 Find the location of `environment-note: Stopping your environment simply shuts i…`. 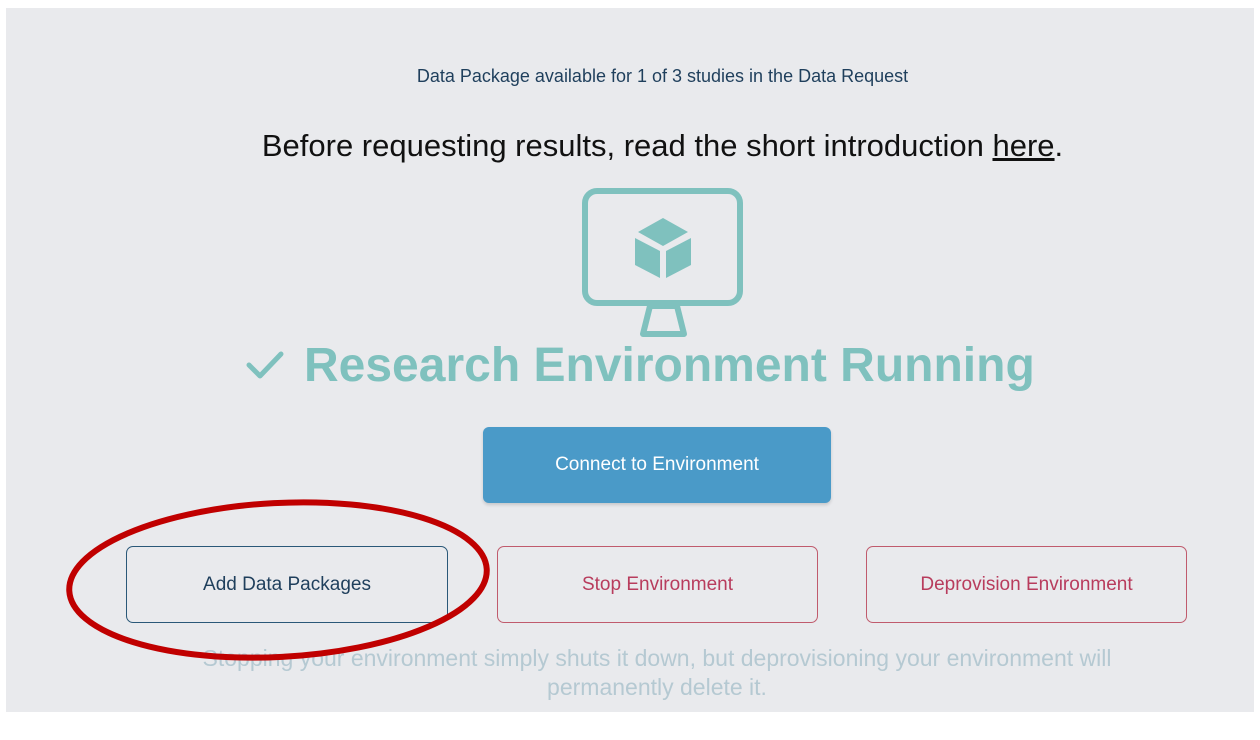

environment-note: Stopping your environment simply shuts i… is located at coordinates (657, 672).